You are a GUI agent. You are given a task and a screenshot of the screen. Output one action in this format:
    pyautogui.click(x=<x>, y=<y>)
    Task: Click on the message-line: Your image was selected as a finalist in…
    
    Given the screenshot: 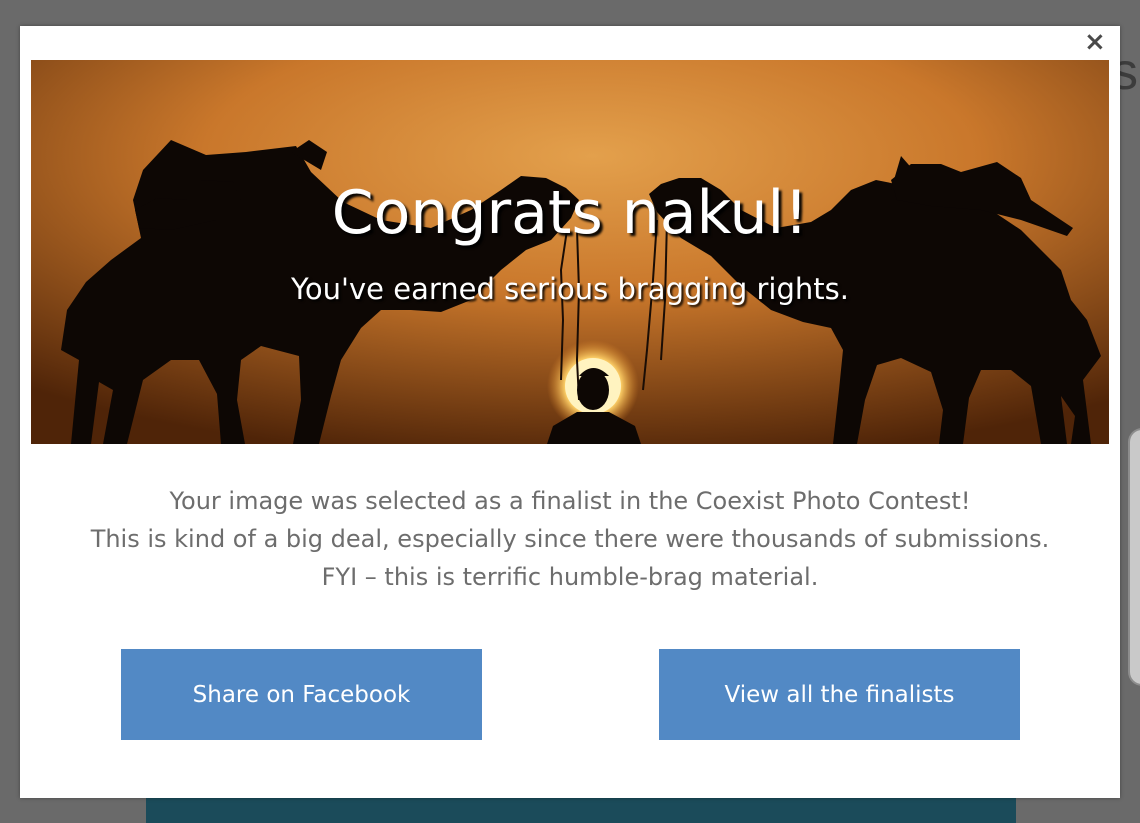 What is the action you would take?
    pyautogui.click(x=570, y=501)
    